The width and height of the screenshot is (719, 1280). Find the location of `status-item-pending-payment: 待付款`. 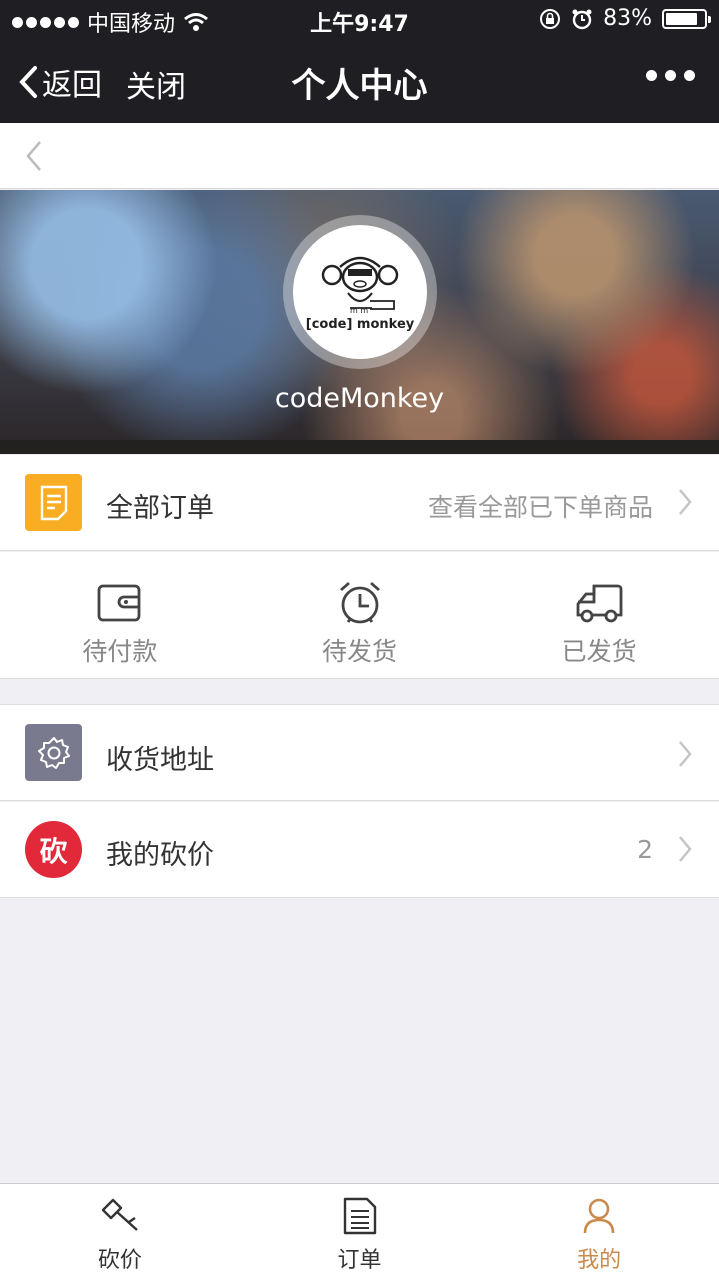

status-item-pending-payment: 待付款 is located at coordinates (120, 615).